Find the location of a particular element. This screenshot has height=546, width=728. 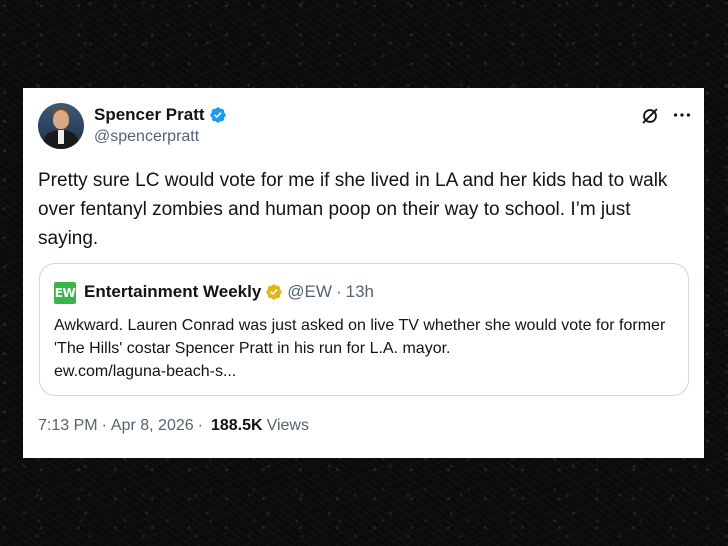

verified-badge-icon is located at coordinates (218, 115).